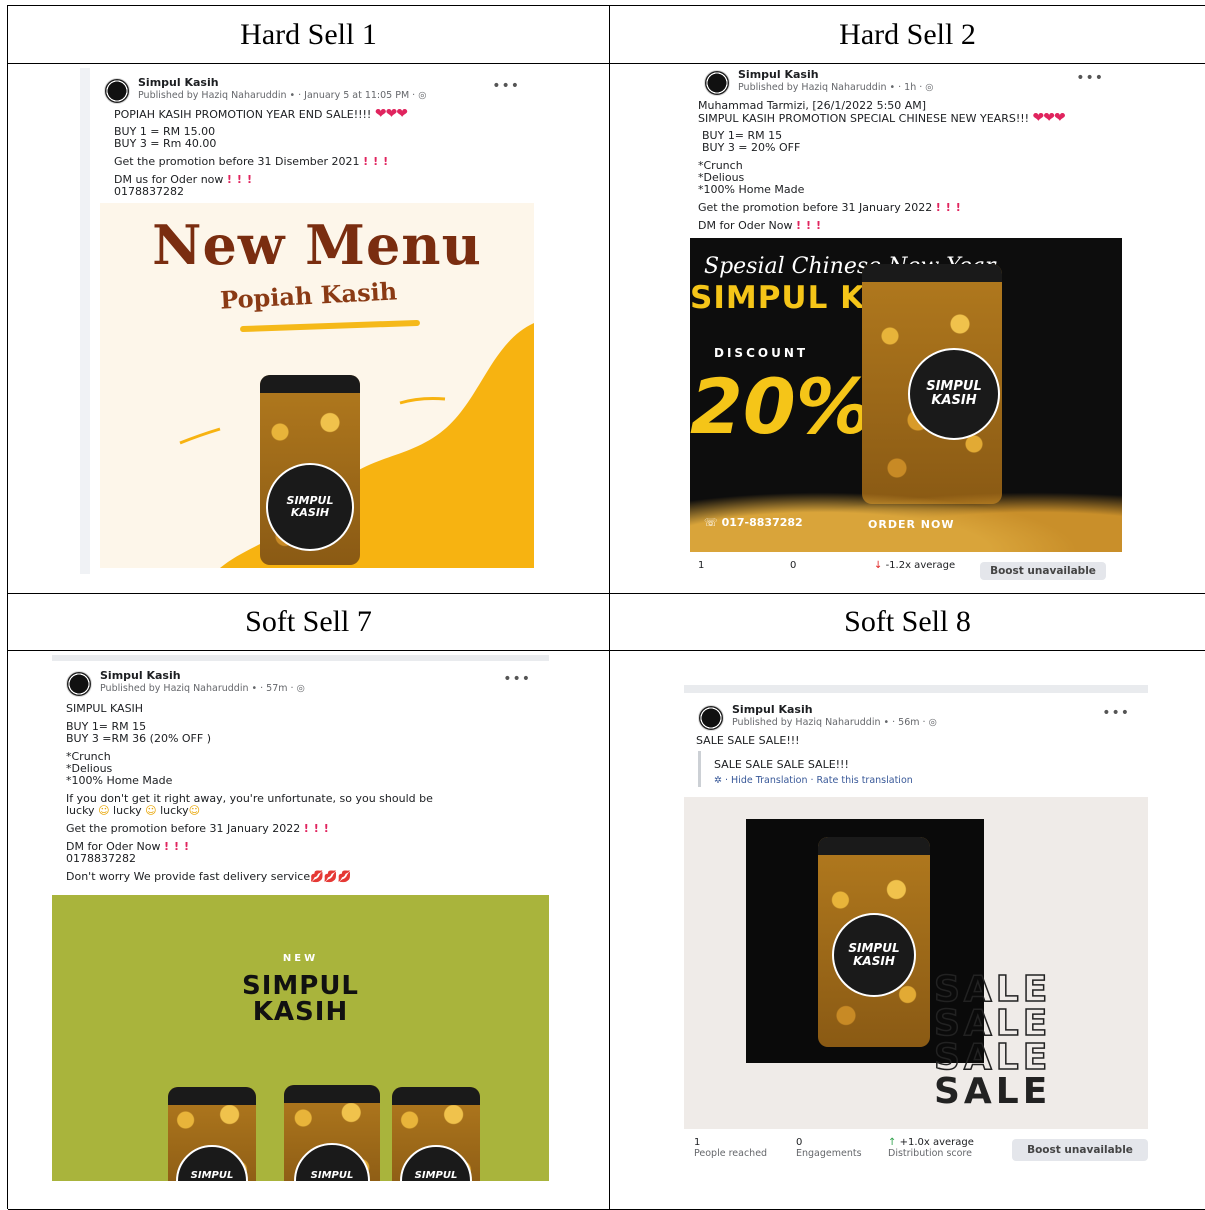 The width and height of the screenshot is (1205, 1210). Describe the element at coordinates (308, 621) in the screenshot. I see `header-soft-sell-7-text: Soft Sell 7` at that location.